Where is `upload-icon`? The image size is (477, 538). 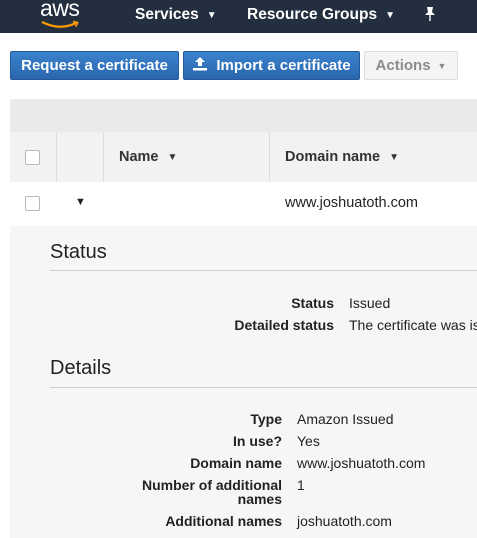 upload-icon is located at coordinates (200, 65).